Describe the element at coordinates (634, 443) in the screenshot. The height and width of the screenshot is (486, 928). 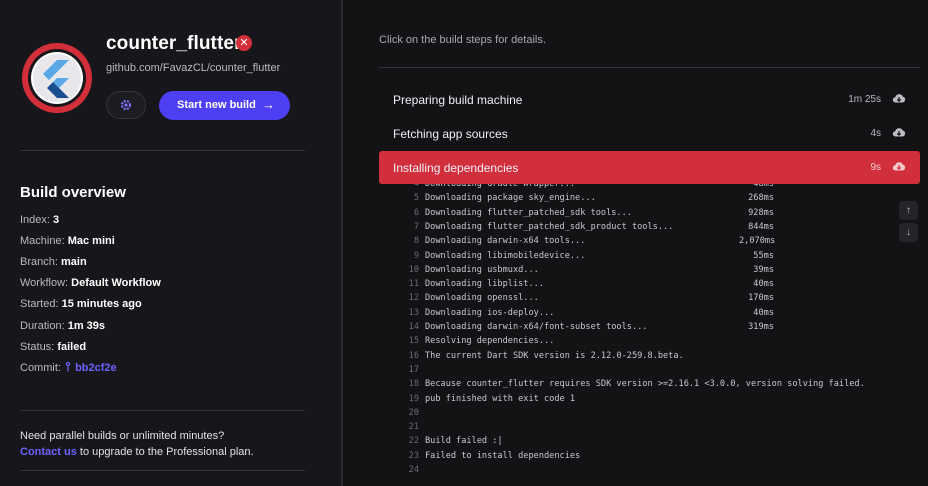
I see `log-line: 22 Build failed :|` at that location.